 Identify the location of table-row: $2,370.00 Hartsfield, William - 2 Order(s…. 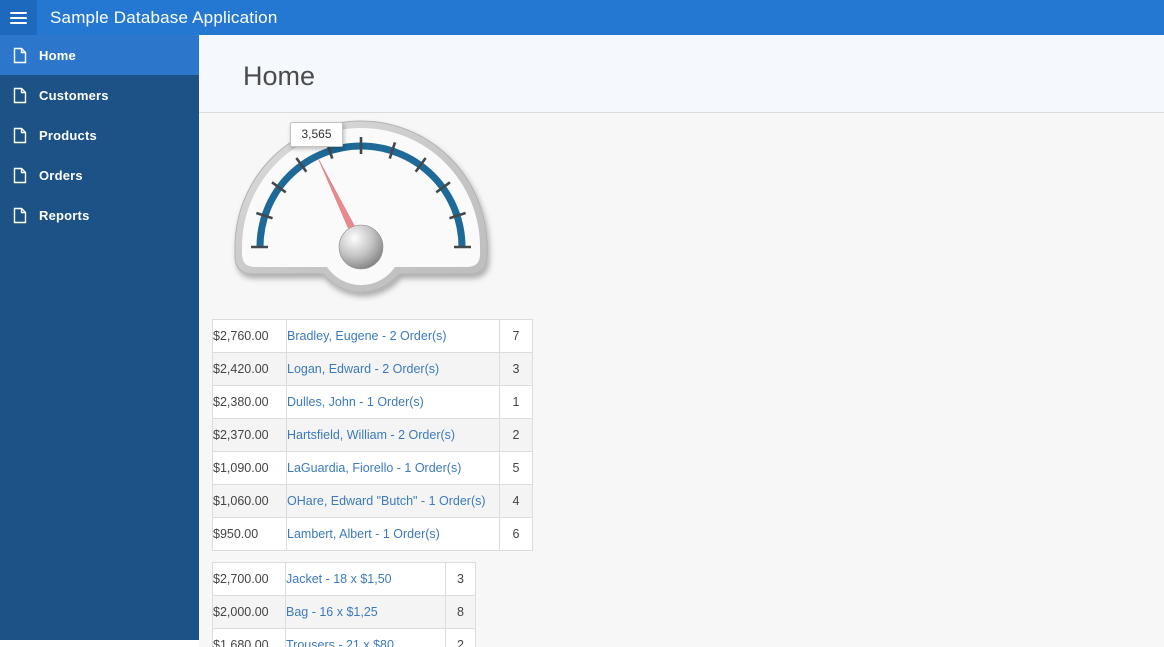
(372, 435).